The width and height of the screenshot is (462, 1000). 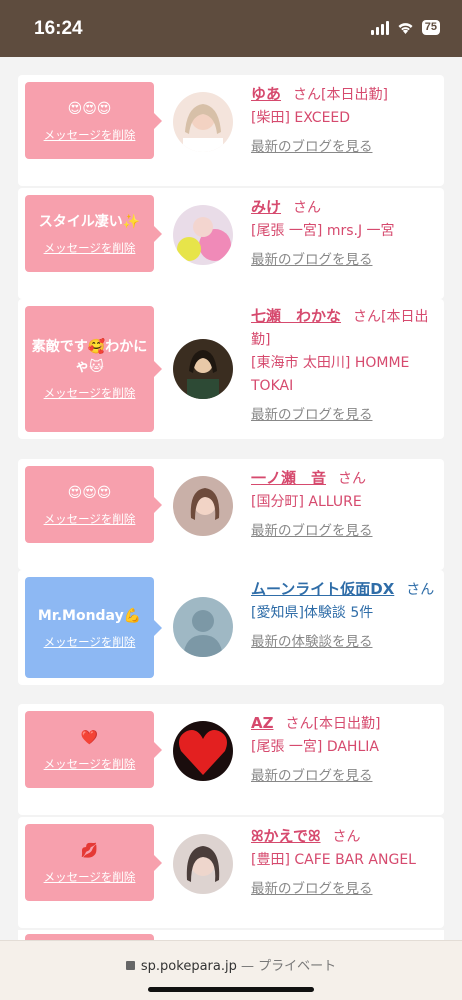 What do you see at coordinates (312, 613) in the screenshot?
I see `review-count: [愛知県]体験談 5件` at bounding box center [312, 613].